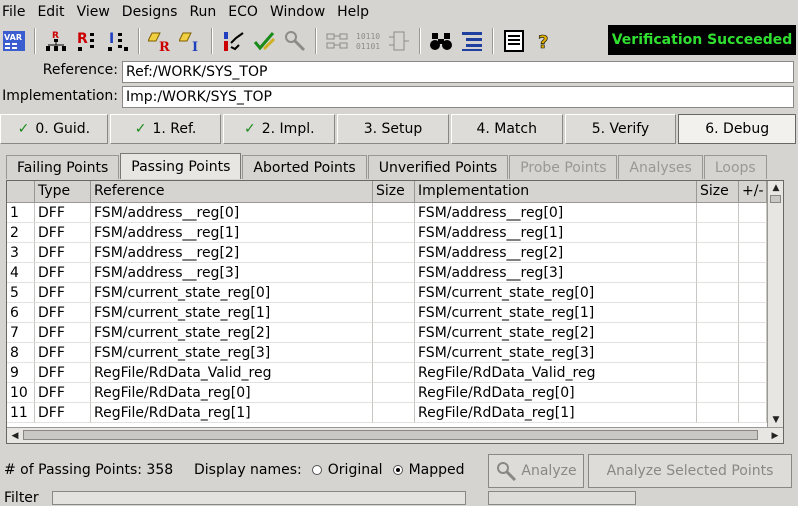 This screenshot has width=798, height=506. What do you see at coordinates (232, 192) in the screenshot?
I see `column-header: Reference` at bounding box center [232, 192].